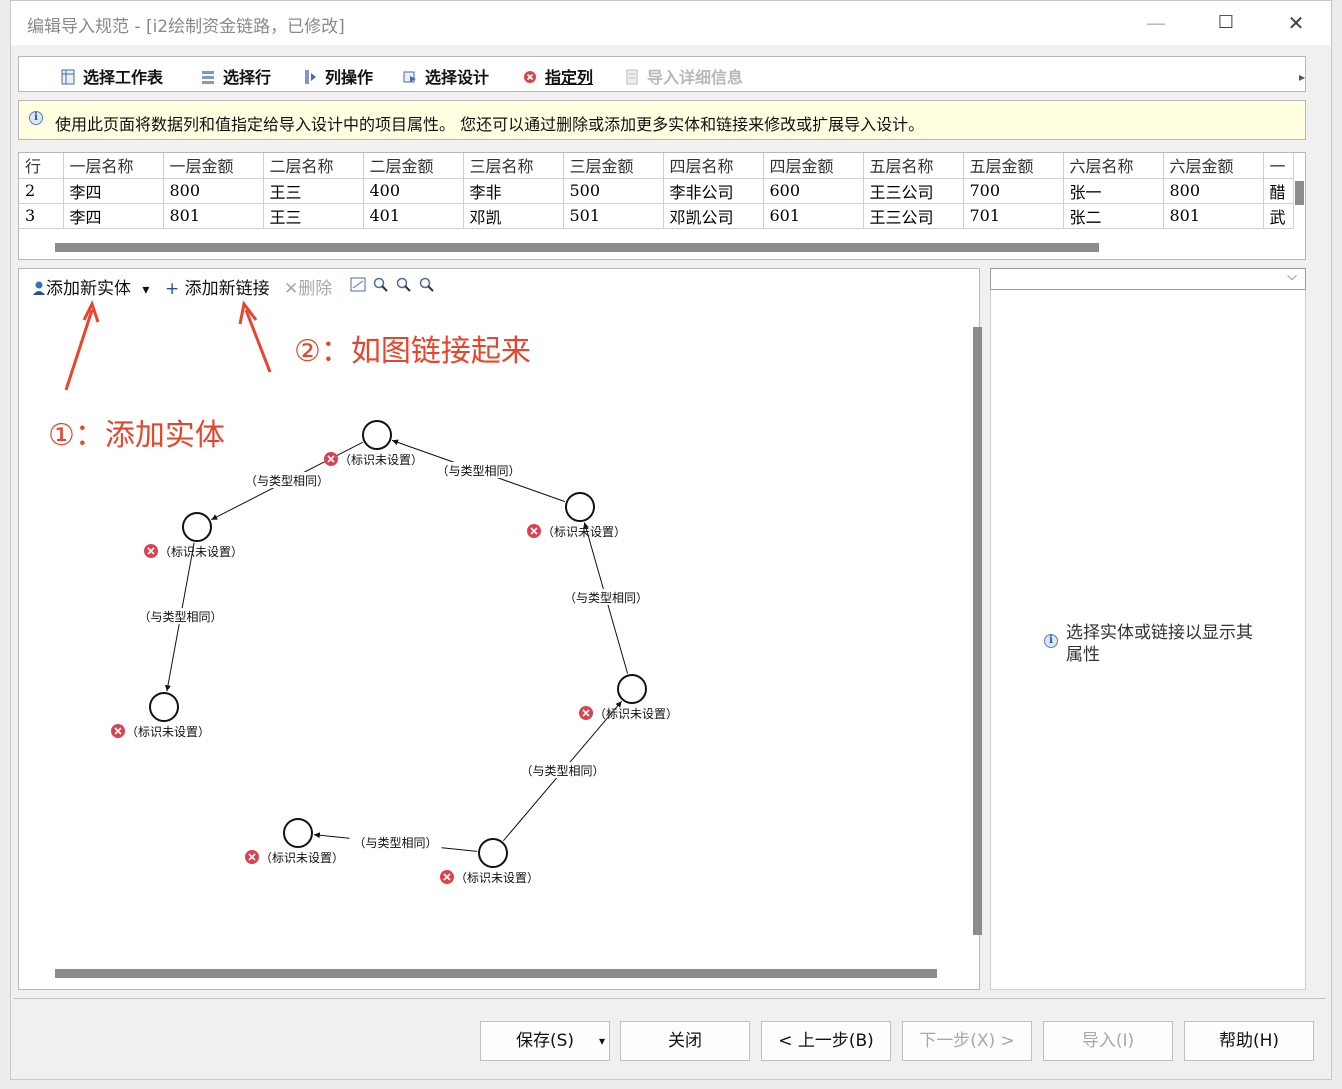 This screenshot has width=1342, height=1089. I want to click on table-cell: 700, so click(1013, 191).